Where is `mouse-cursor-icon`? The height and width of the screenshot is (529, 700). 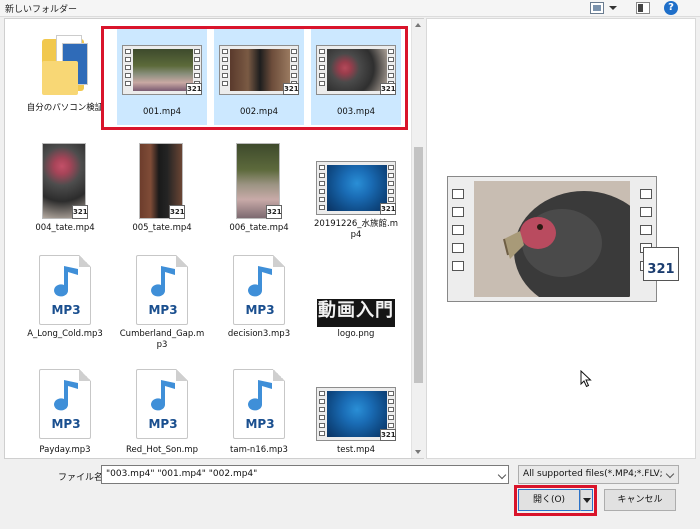 mouse-cursor-icon is located at coordinates (586, 379).